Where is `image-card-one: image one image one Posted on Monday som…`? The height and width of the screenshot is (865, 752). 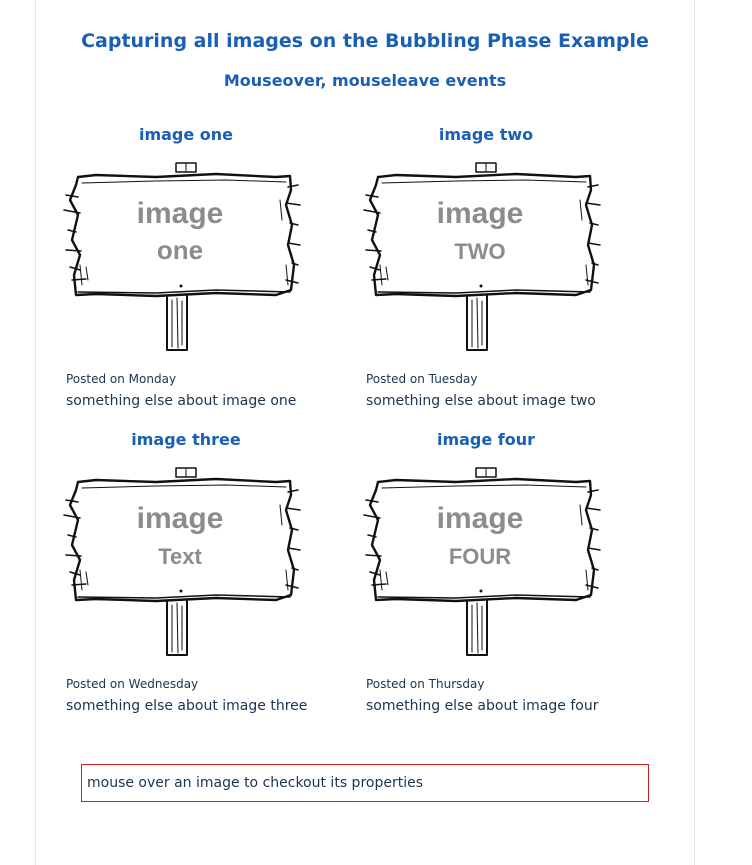 image-card-one: image one image one Posted on Monday som… is located at coordinates (186, 275).